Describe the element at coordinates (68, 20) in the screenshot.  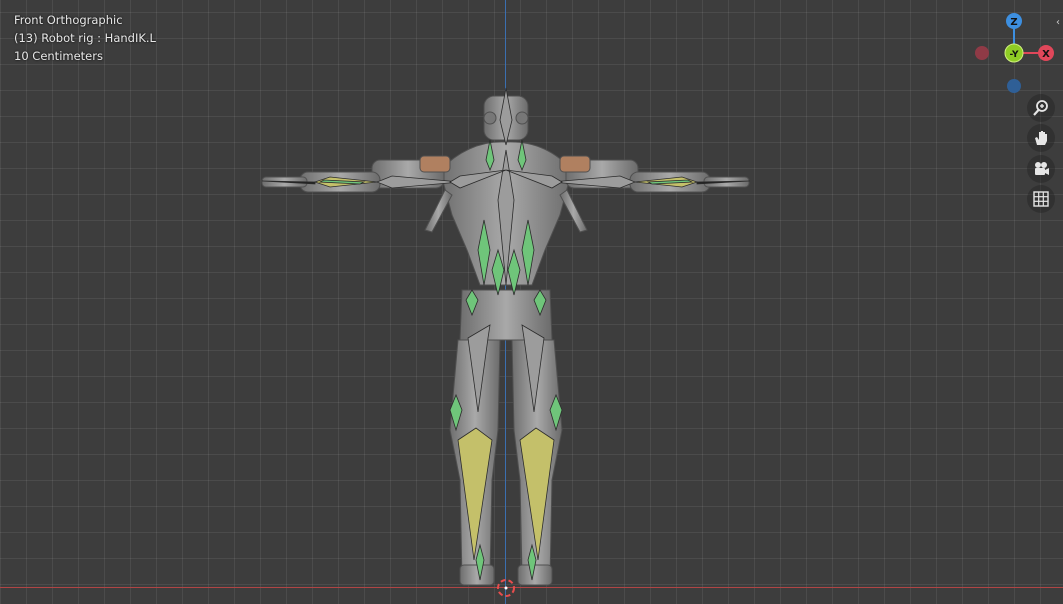
I see `view-name-label: Front Orthographic` at that location.